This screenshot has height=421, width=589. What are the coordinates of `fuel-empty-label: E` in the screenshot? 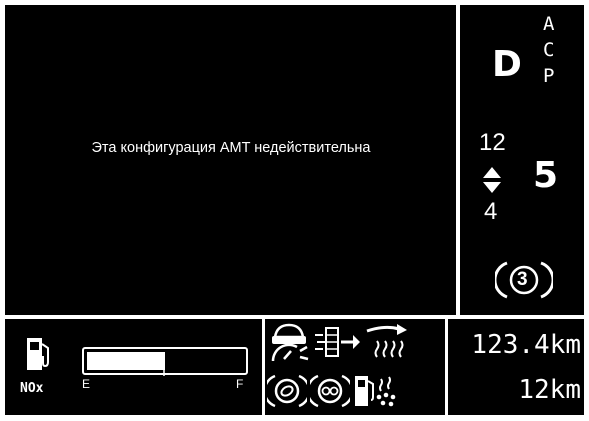 It's located at (86, 384).